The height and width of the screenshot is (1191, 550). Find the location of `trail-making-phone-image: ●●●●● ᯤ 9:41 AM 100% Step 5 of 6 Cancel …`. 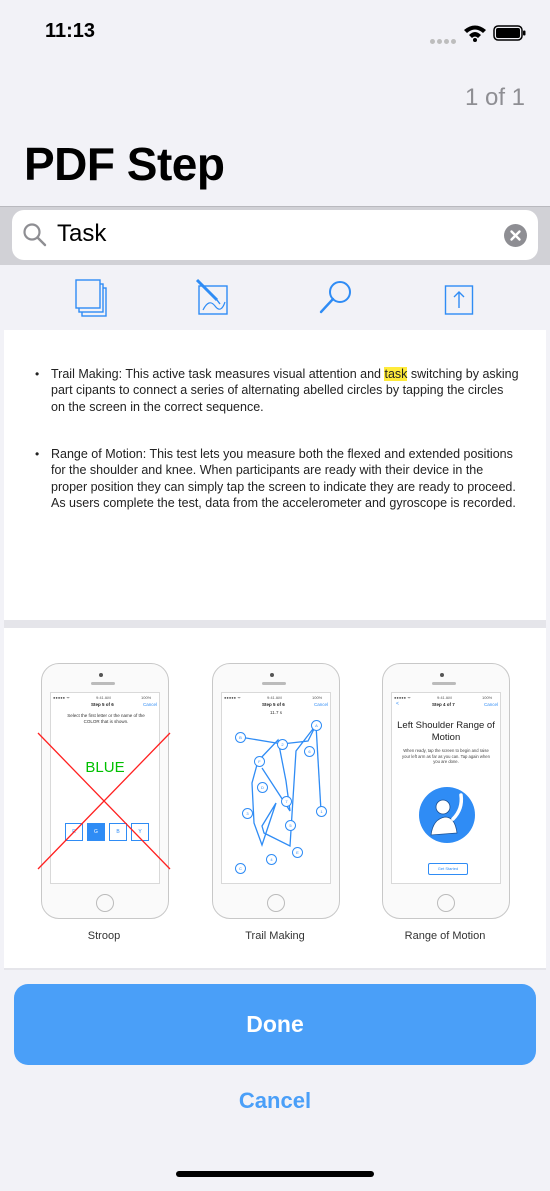

trail-making-phone-image: ●●●●● ᯤ 9:41 AM 100% Step 5 of 6 Cancel … is located at coordinates (276, 791).